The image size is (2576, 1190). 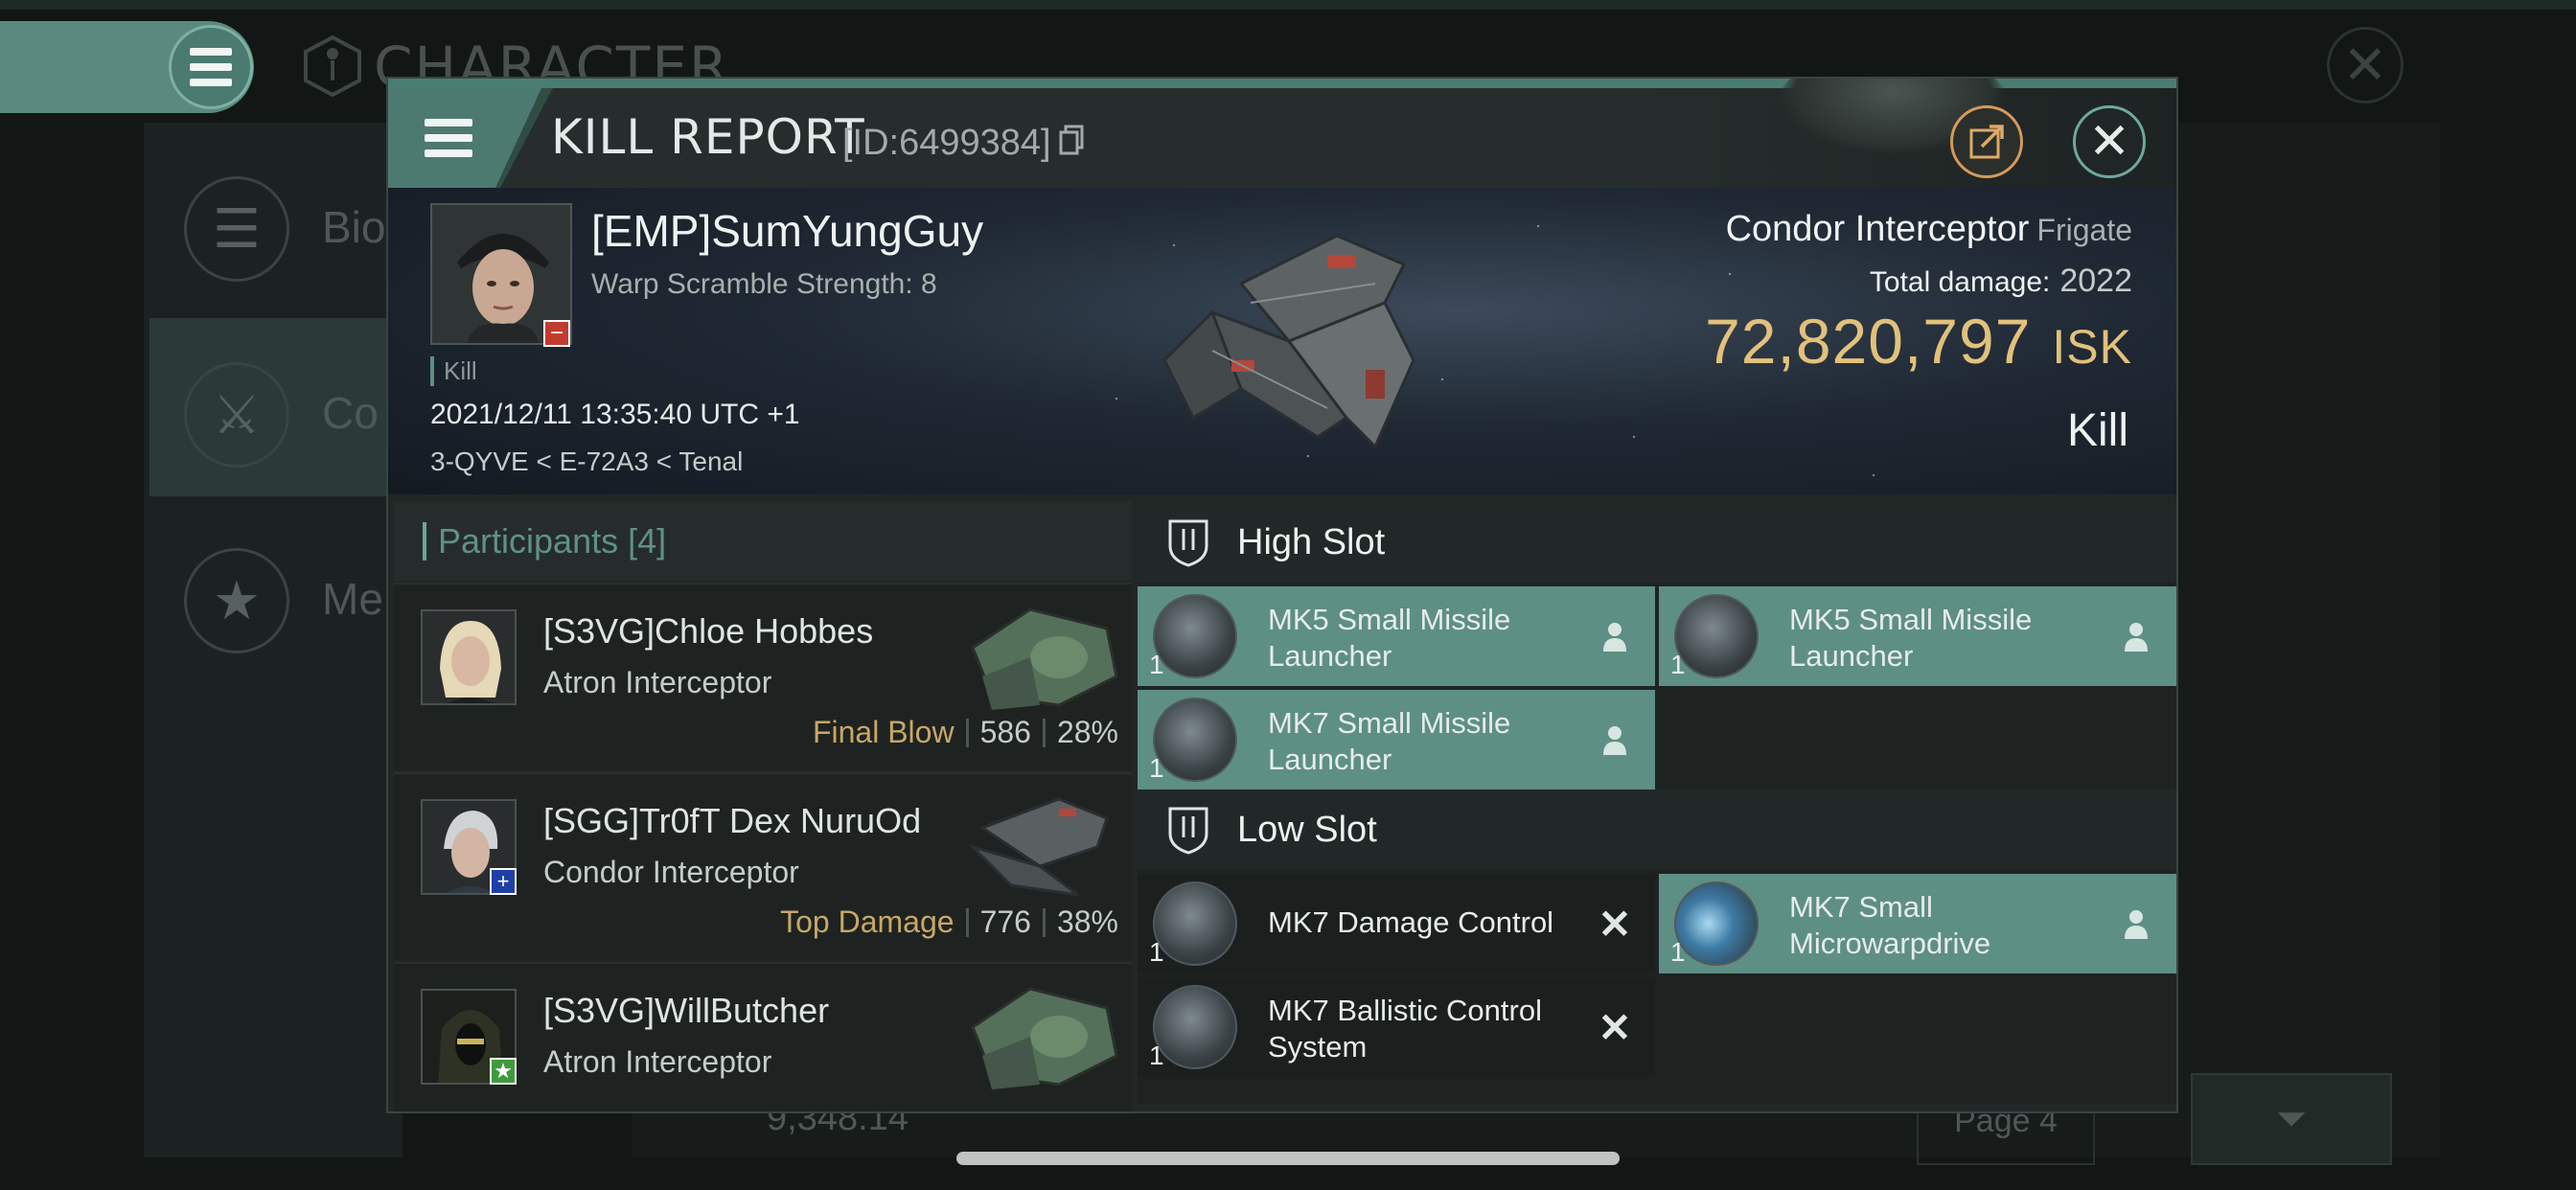 What do you see at coordinates (1282, 133) in the screenshot?
I see `modal-header: KILL REPORT [ID:6499384] ✕` at bounding box center [1282, 133].